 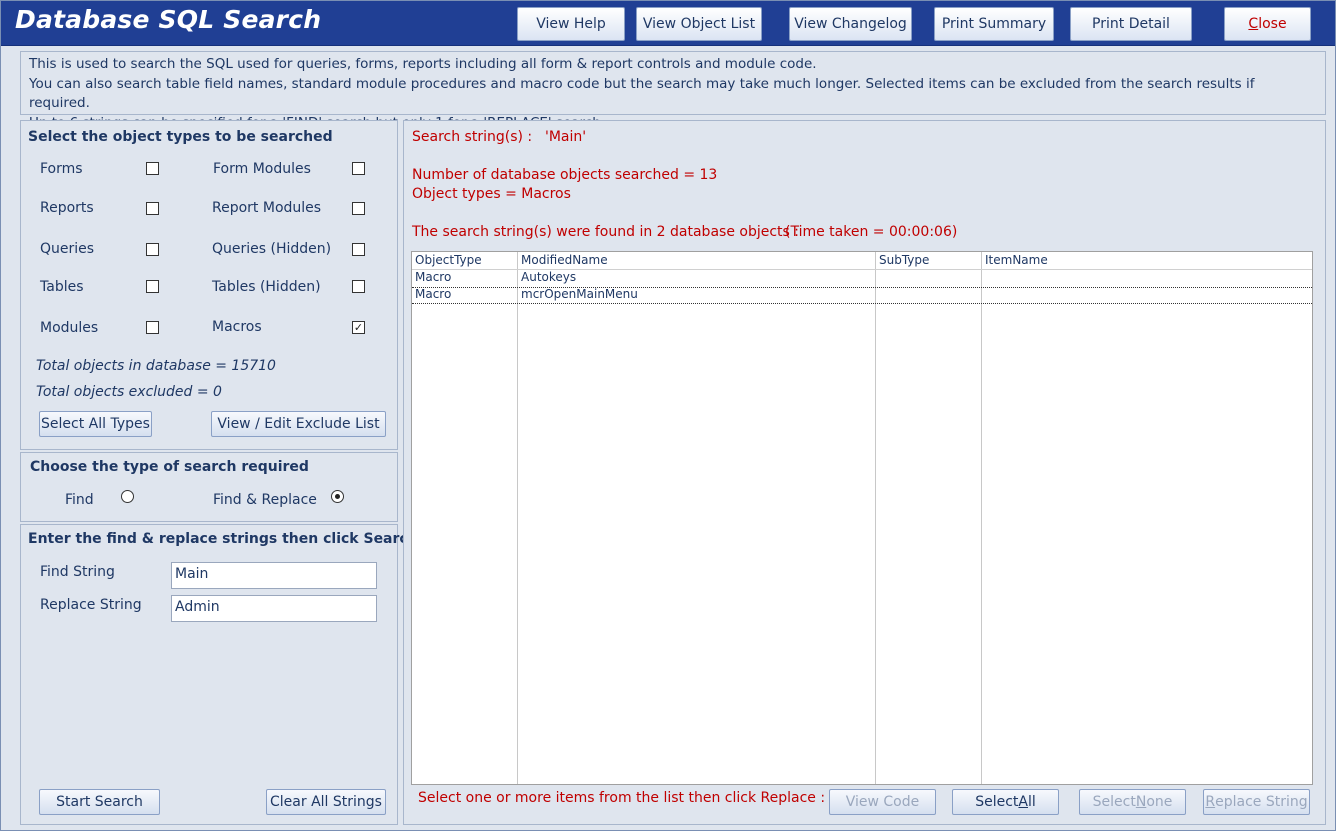 I want to click on select-none-label-start: Select, so click(x=1114, y=802).